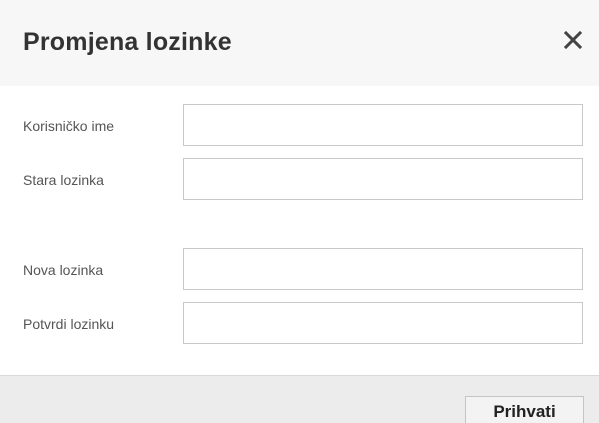 The image size is (599, 423). I want to click on close-button, so click(573, 40).